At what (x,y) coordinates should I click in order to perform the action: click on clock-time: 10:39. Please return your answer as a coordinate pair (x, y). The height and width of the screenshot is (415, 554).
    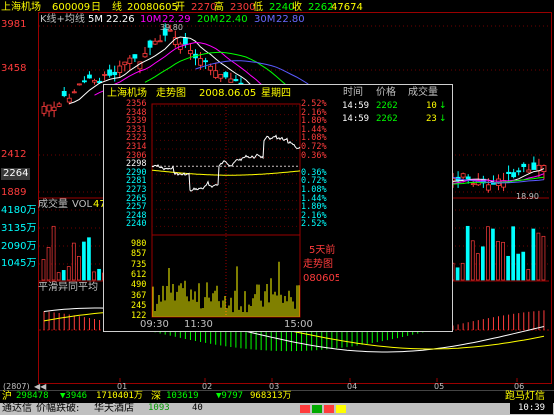
    Looking at the image, I should click on (532, 408).